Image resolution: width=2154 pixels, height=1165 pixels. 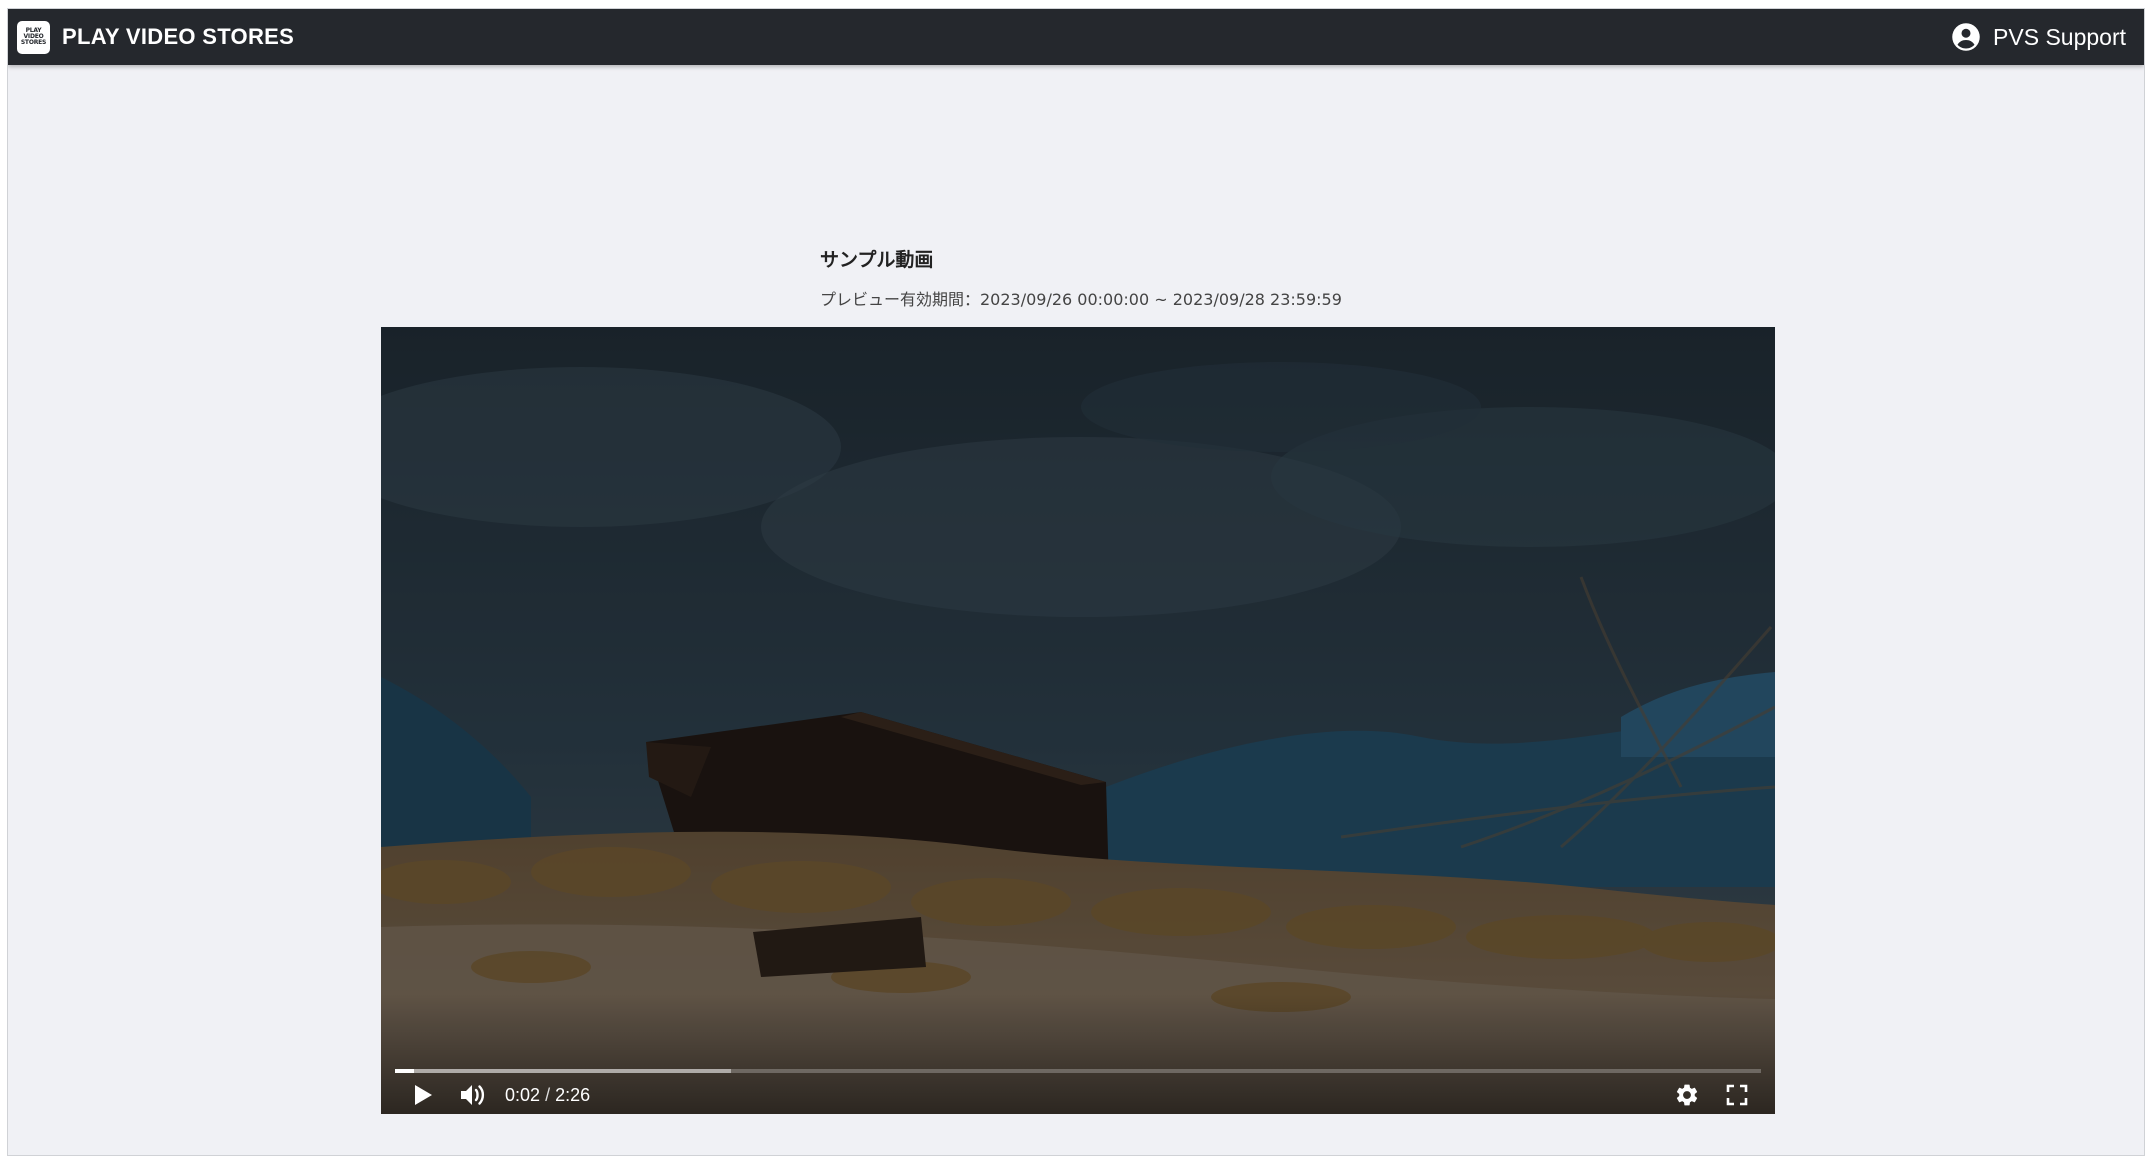 I want to click on fullscreen-button, so click(x=1737, y=1095).